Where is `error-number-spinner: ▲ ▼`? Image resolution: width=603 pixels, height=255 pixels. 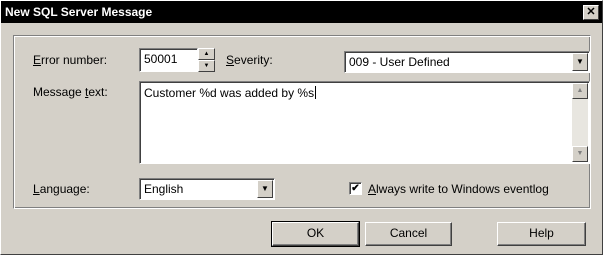 error-number-spinner: ▲ ▼ is located at coordinates (206, 60).